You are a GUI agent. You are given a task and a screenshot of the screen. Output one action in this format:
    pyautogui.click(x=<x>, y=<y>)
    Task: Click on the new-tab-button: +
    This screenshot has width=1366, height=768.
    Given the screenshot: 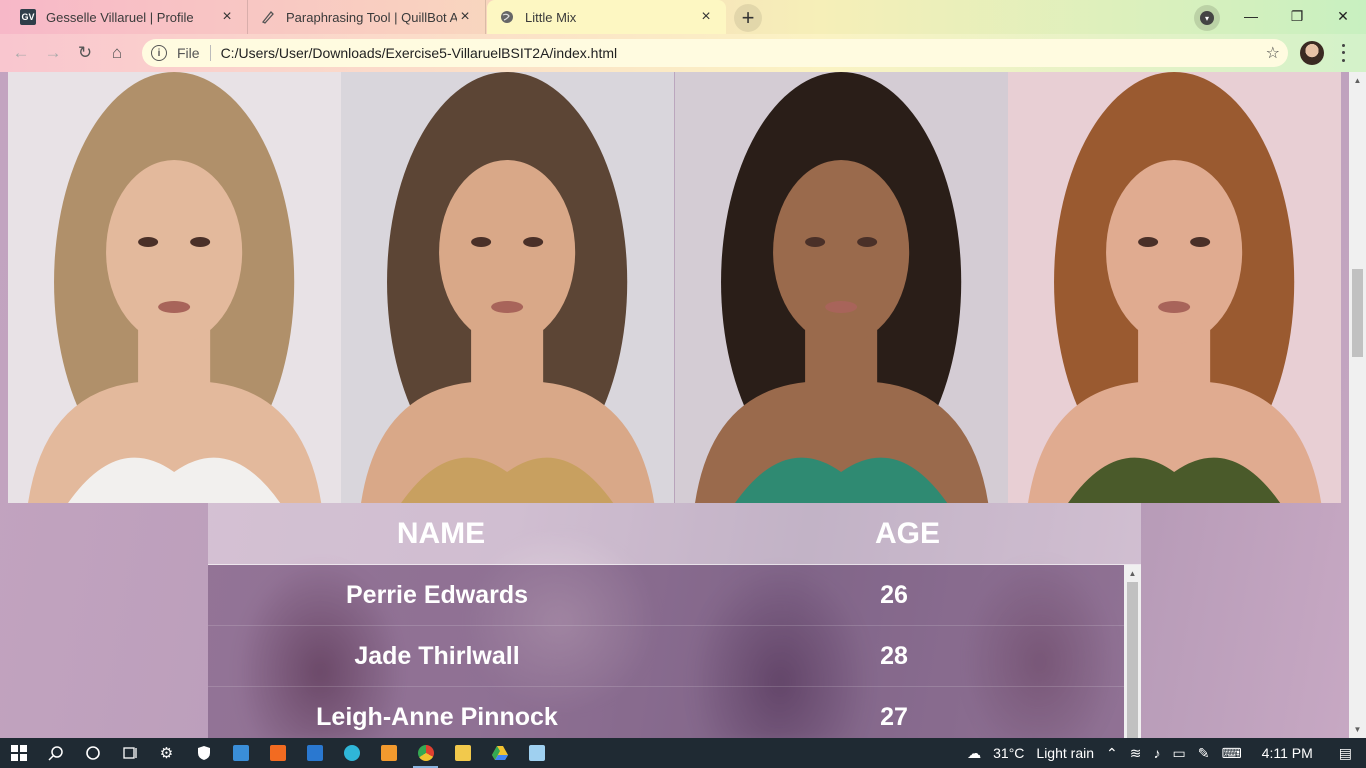 What is the action you would take?
    pyautogui.click(x=748, y=18)
    